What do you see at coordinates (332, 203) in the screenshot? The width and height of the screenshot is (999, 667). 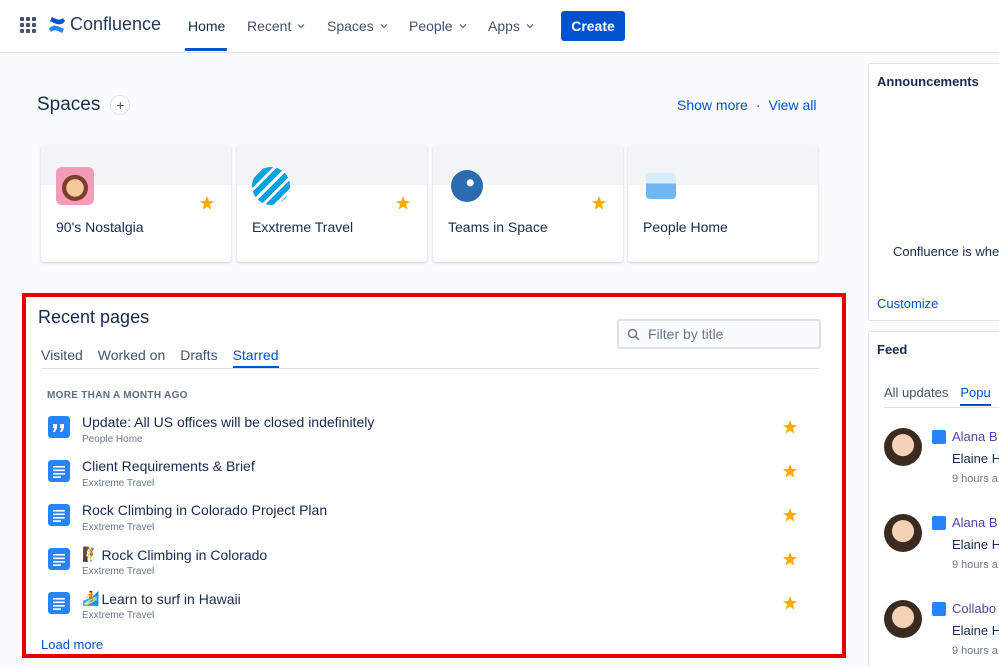 I see `space-card-exxtreme-travel: Exxtreme Travel` at bounding box center [332, 203].